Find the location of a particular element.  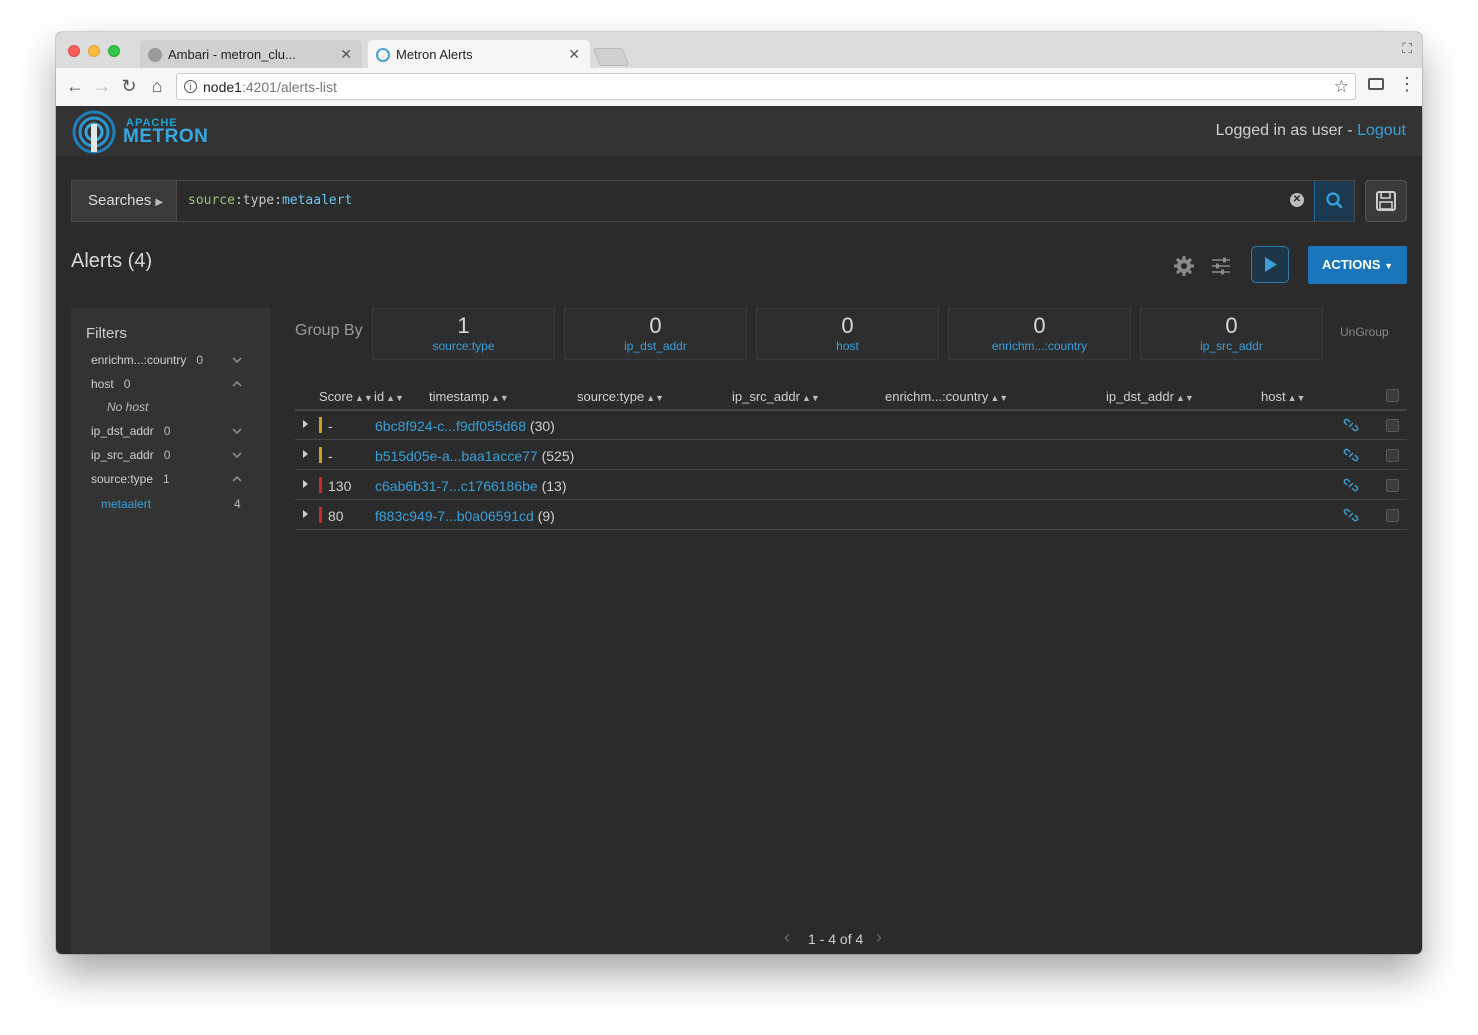

menu-kebab-icon: ⋮ is located at coordinates (1407, 84).